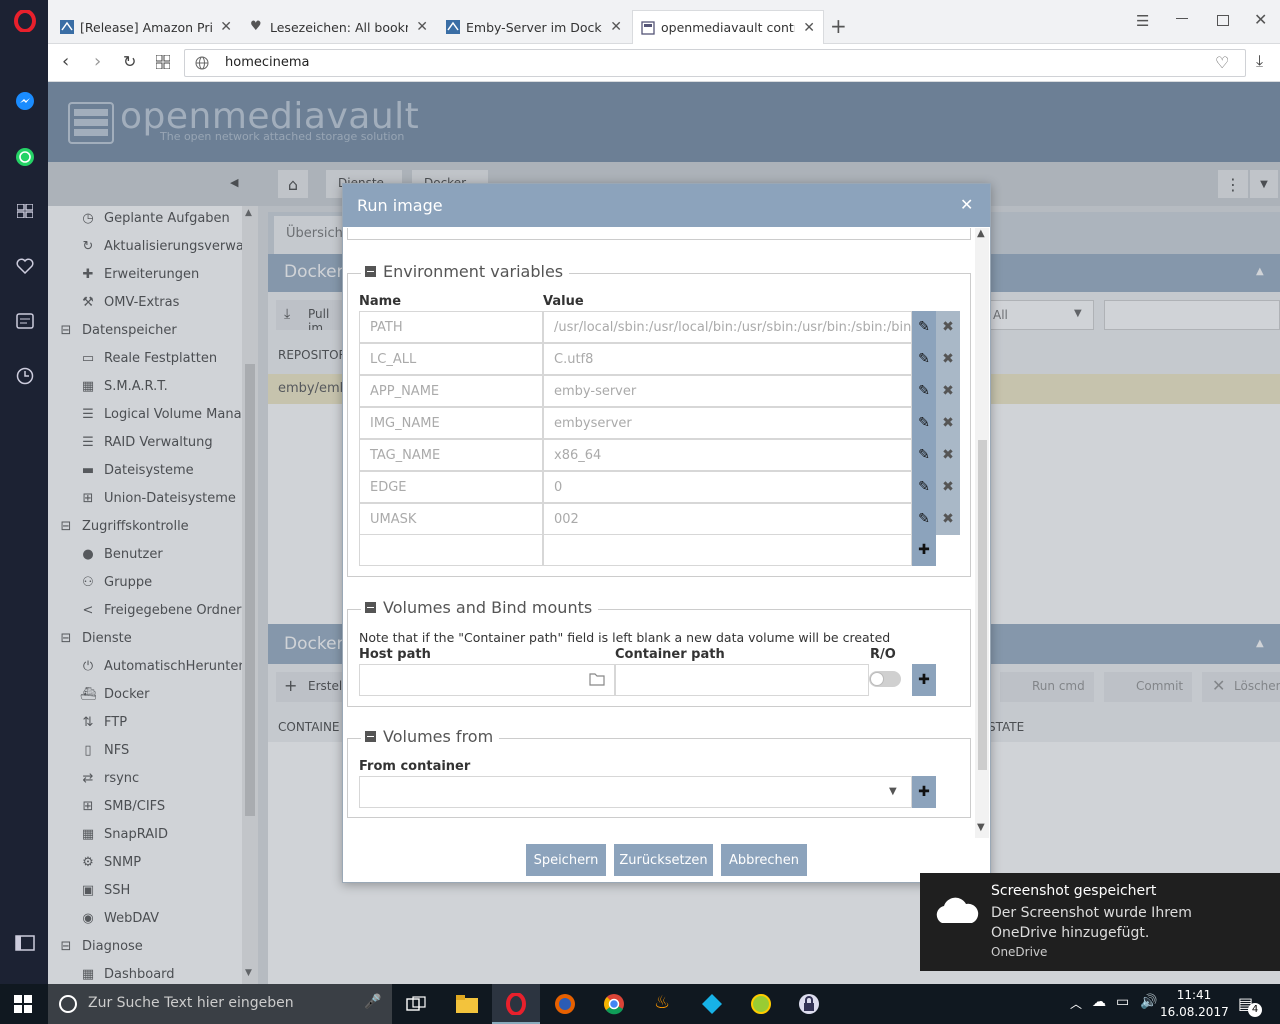 This screenshot has height=1024, width=1280. Describe the element at coordinates (220, 1004) in the screenshot. I see `search-box: Zur Suche Text hier eingeben 🎤` at that location.